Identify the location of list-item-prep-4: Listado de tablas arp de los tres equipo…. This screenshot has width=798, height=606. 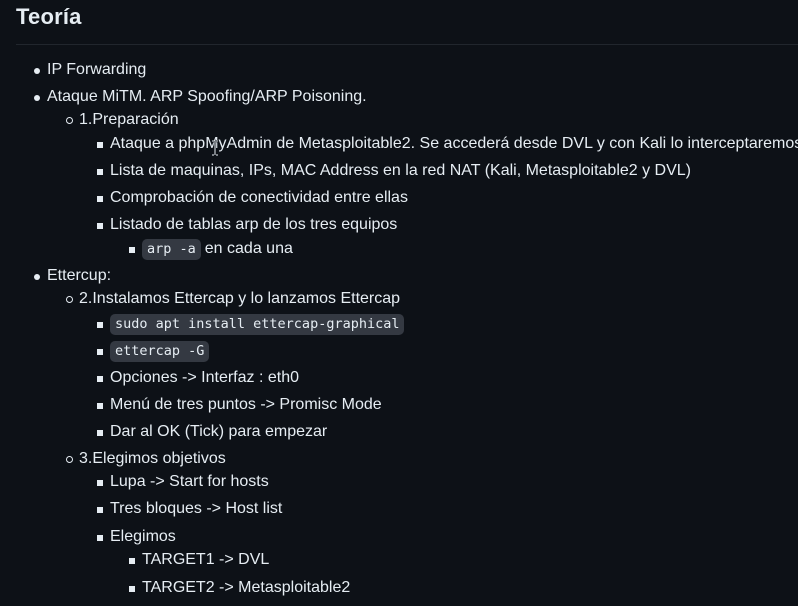
(245, 225).